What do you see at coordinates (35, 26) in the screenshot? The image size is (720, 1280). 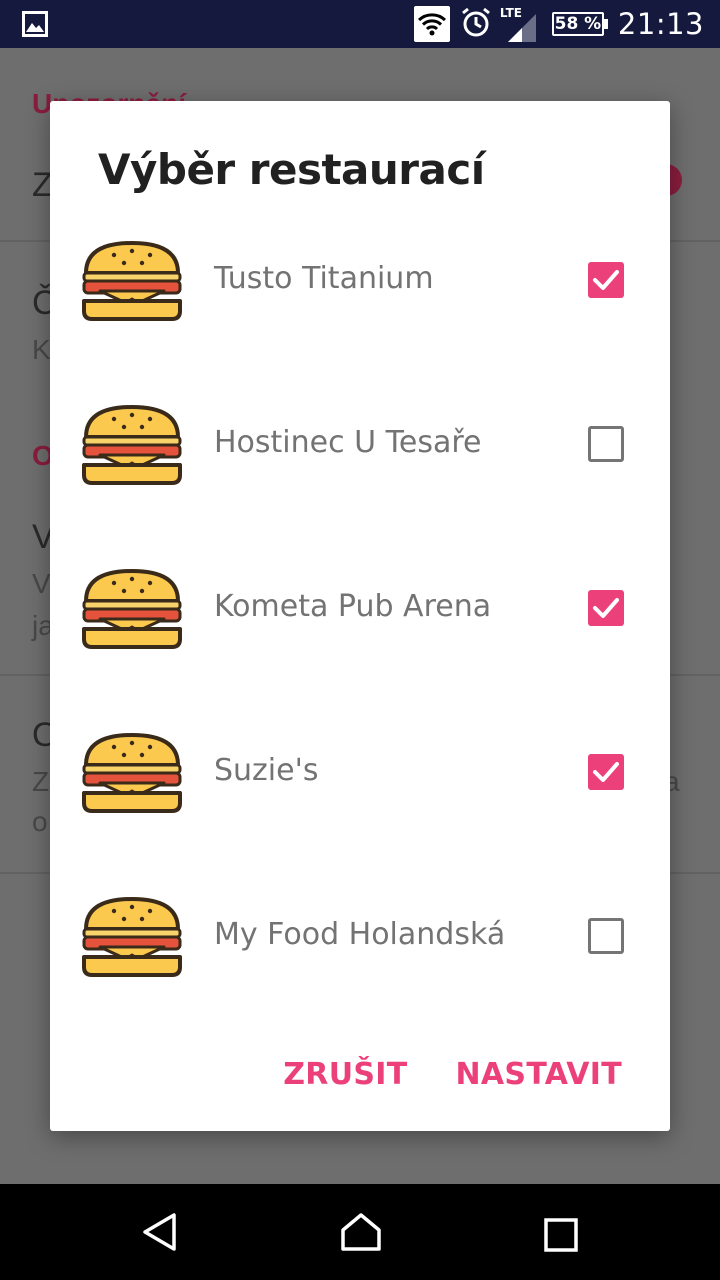 I see `image-notification-icon` at bounding box center [35, 26].